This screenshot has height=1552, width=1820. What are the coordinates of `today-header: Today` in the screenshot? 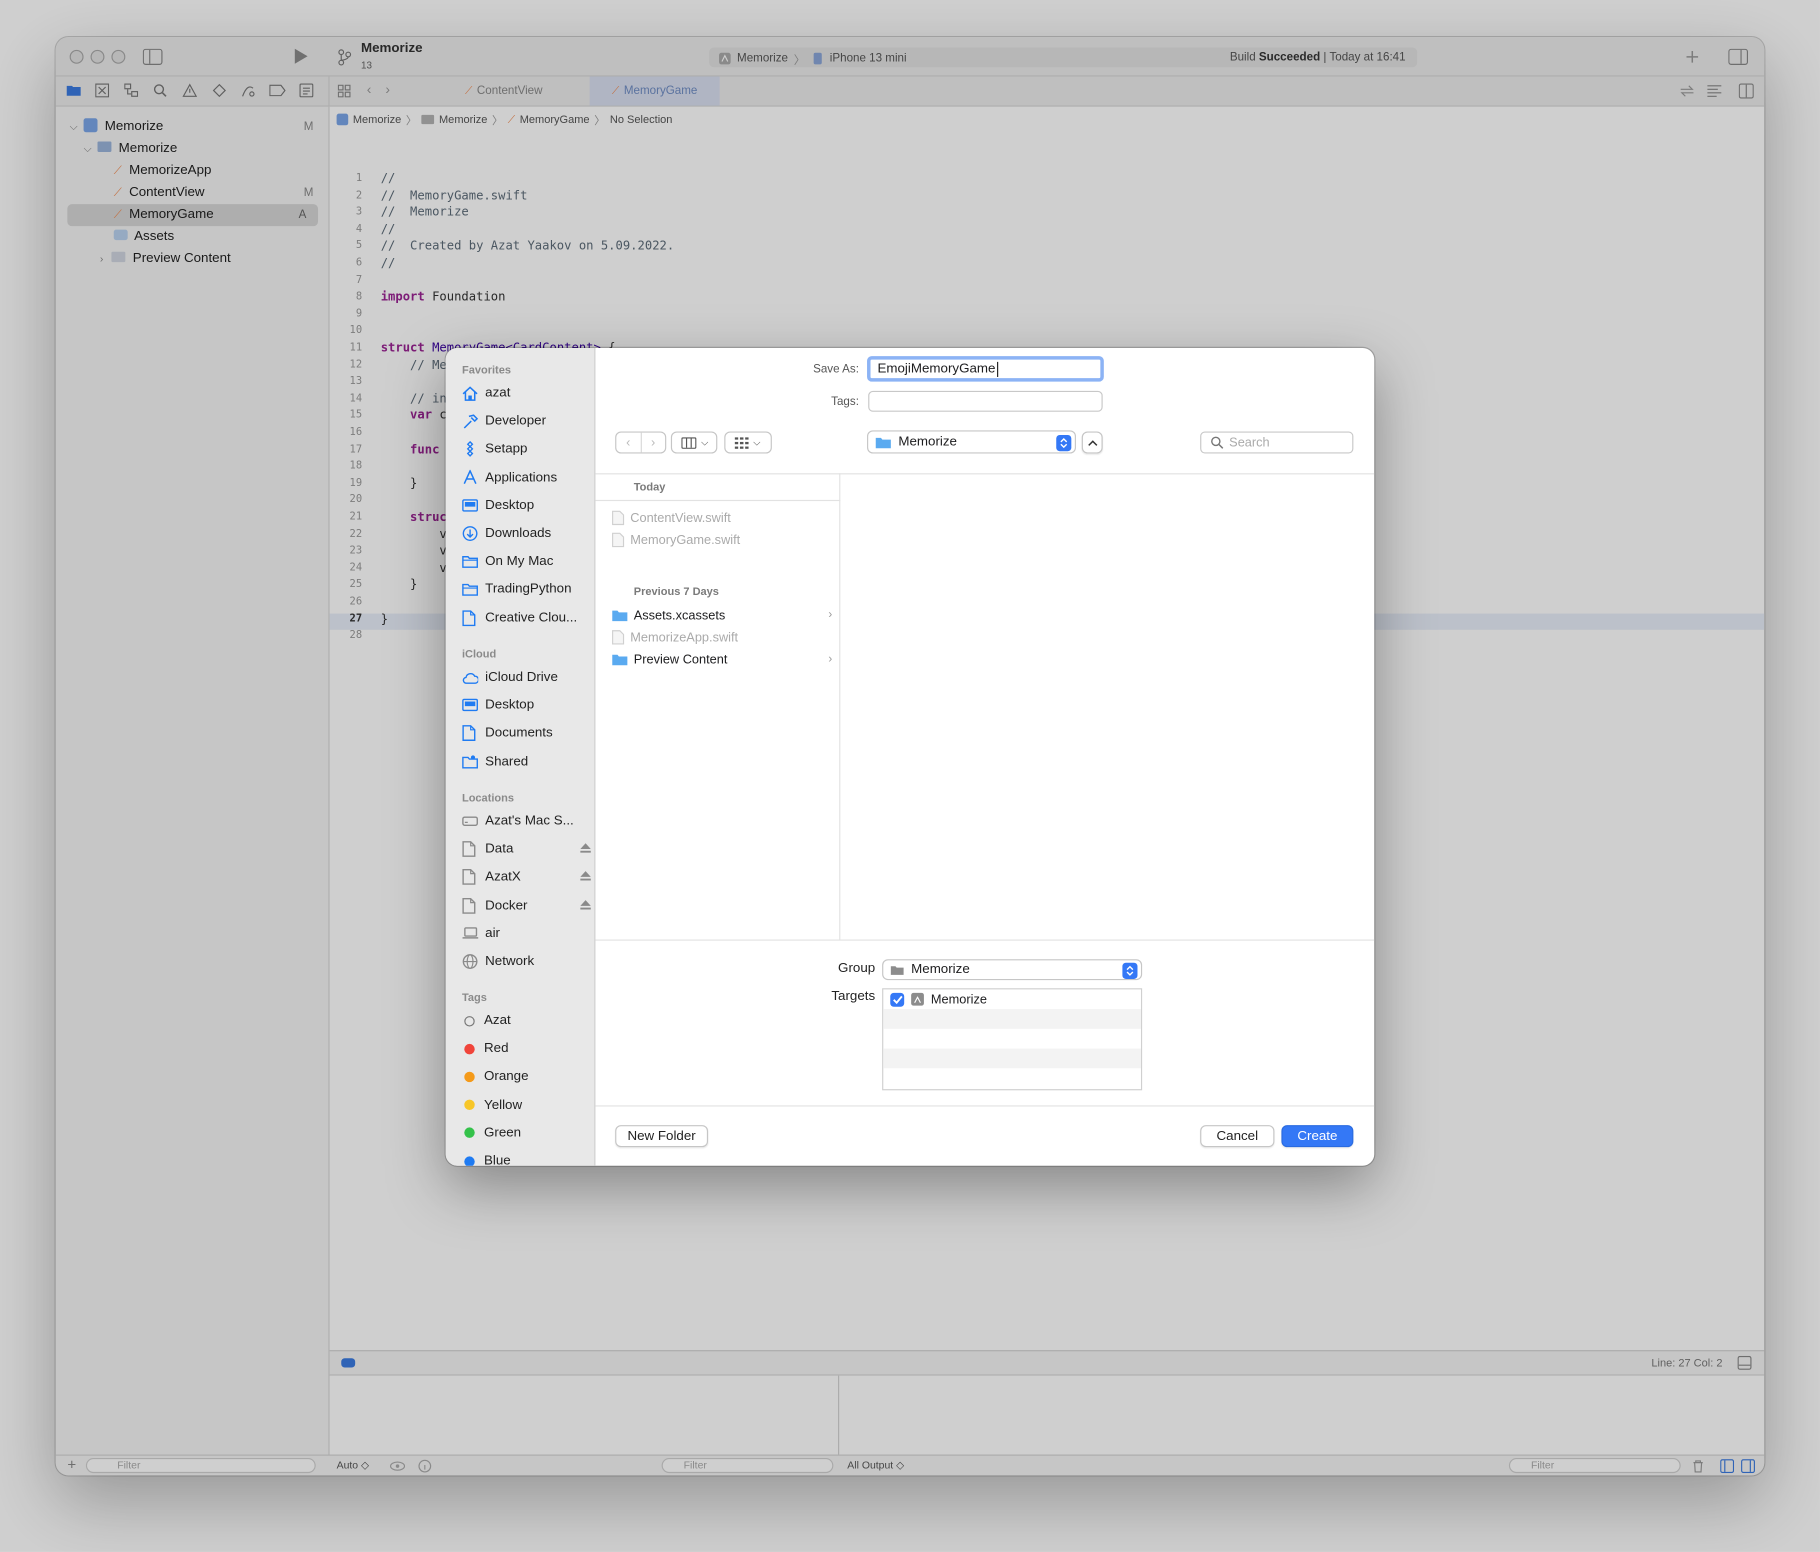 It's located at (649, 488).